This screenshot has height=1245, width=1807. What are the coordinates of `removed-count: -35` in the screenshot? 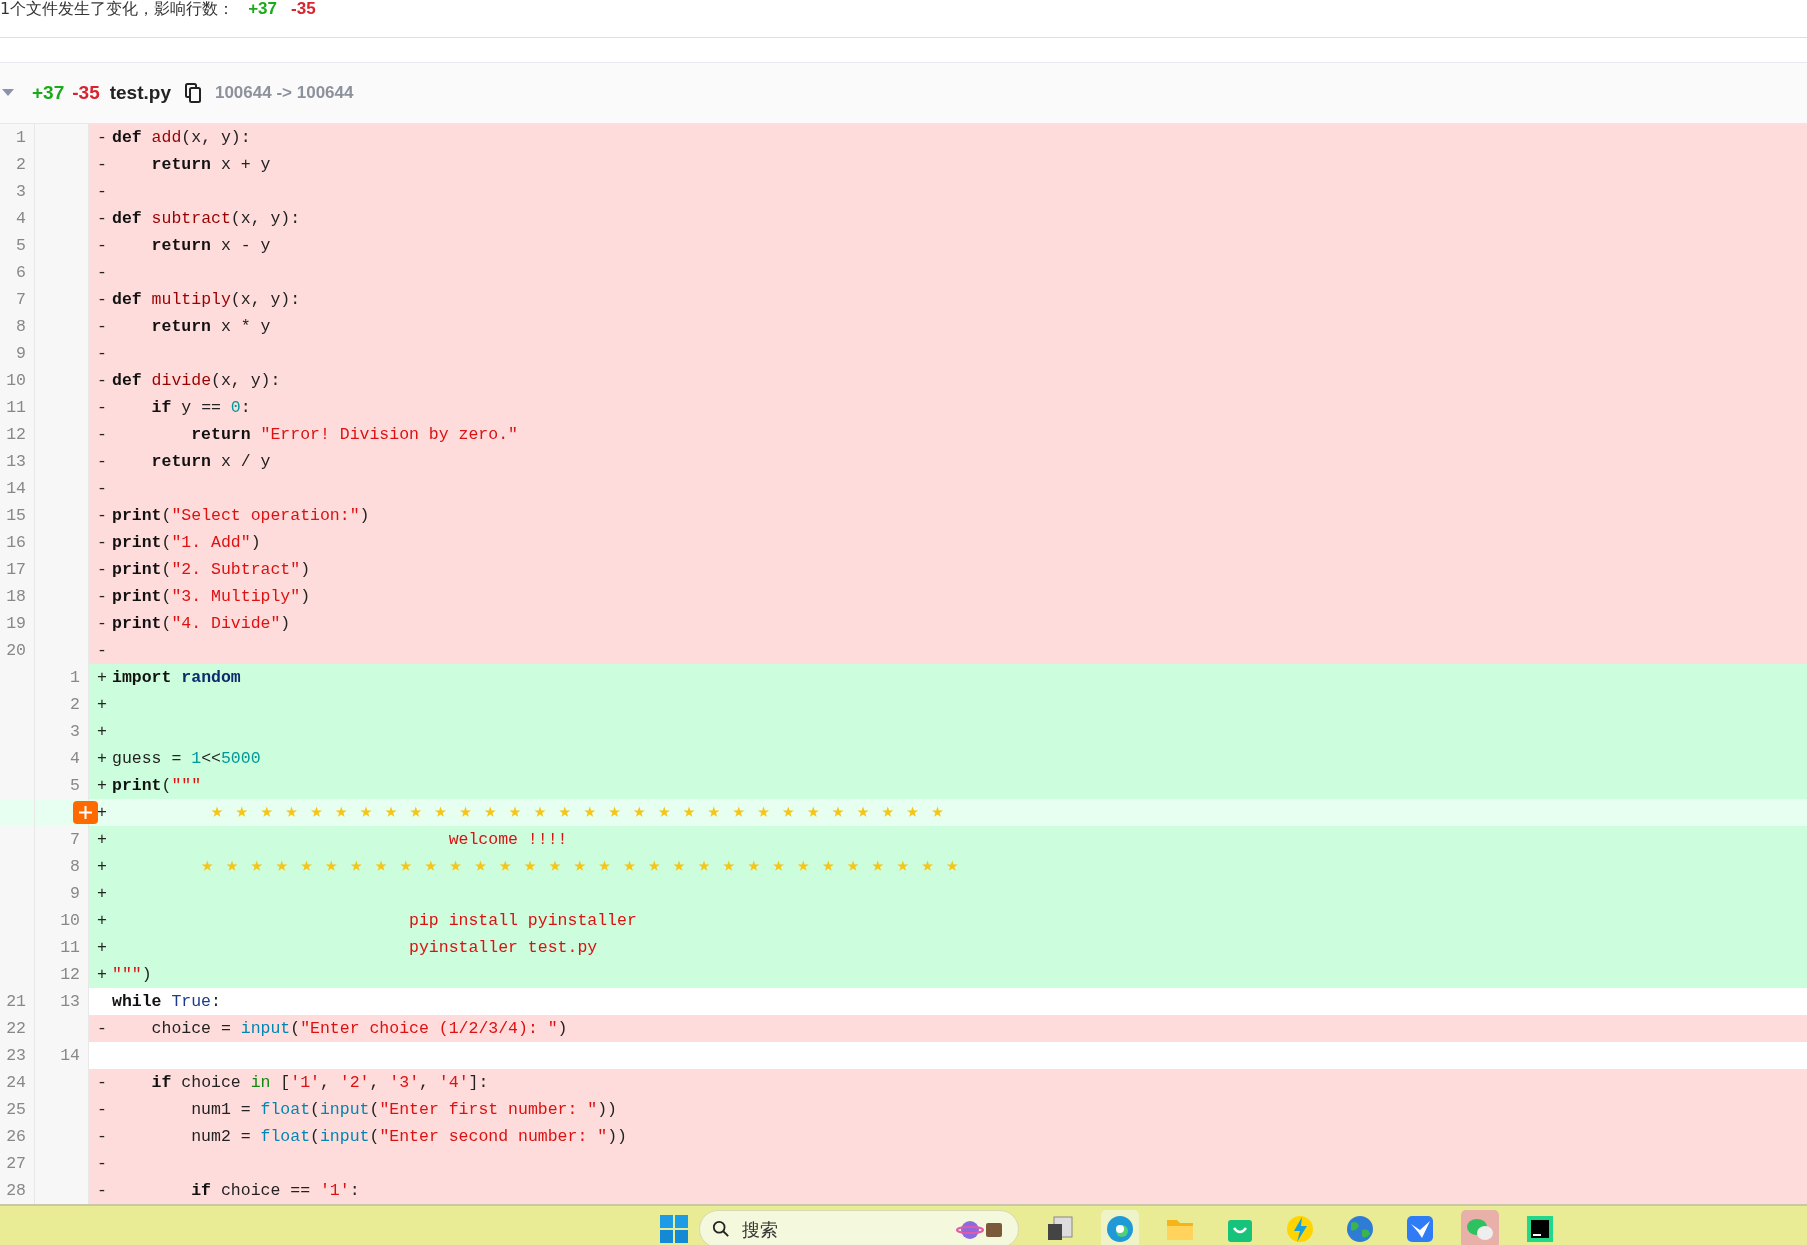 It's located at (86, 93).